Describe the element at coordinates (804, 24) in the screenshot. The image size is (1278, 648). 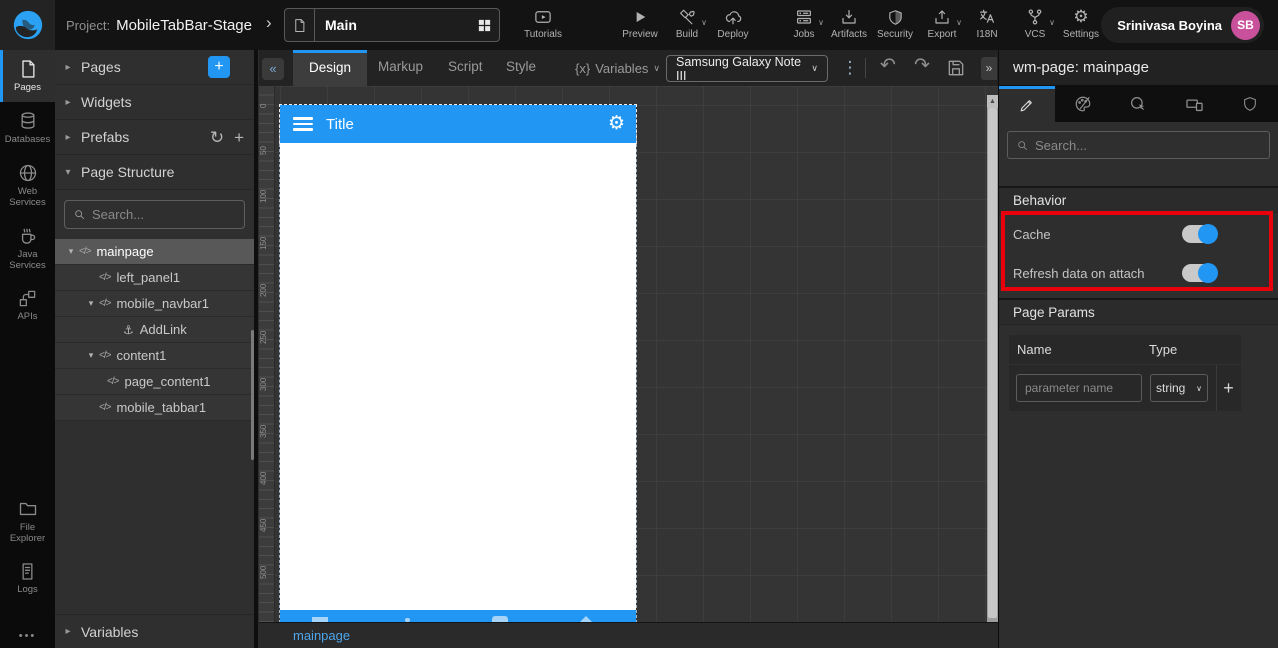
I see `jobs-button: ∨ Jobs` at that location.